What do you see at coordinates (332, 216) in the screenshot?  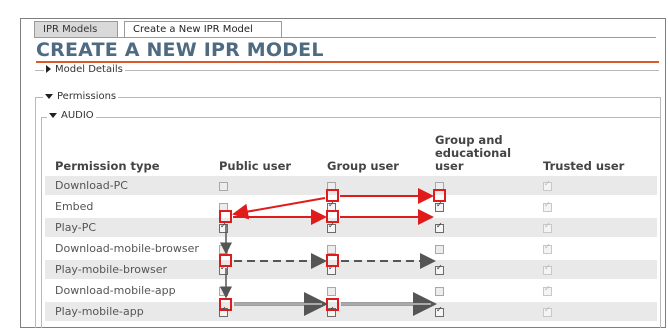 I see `highlight-playpc-group` at bounding box center [332, 216].